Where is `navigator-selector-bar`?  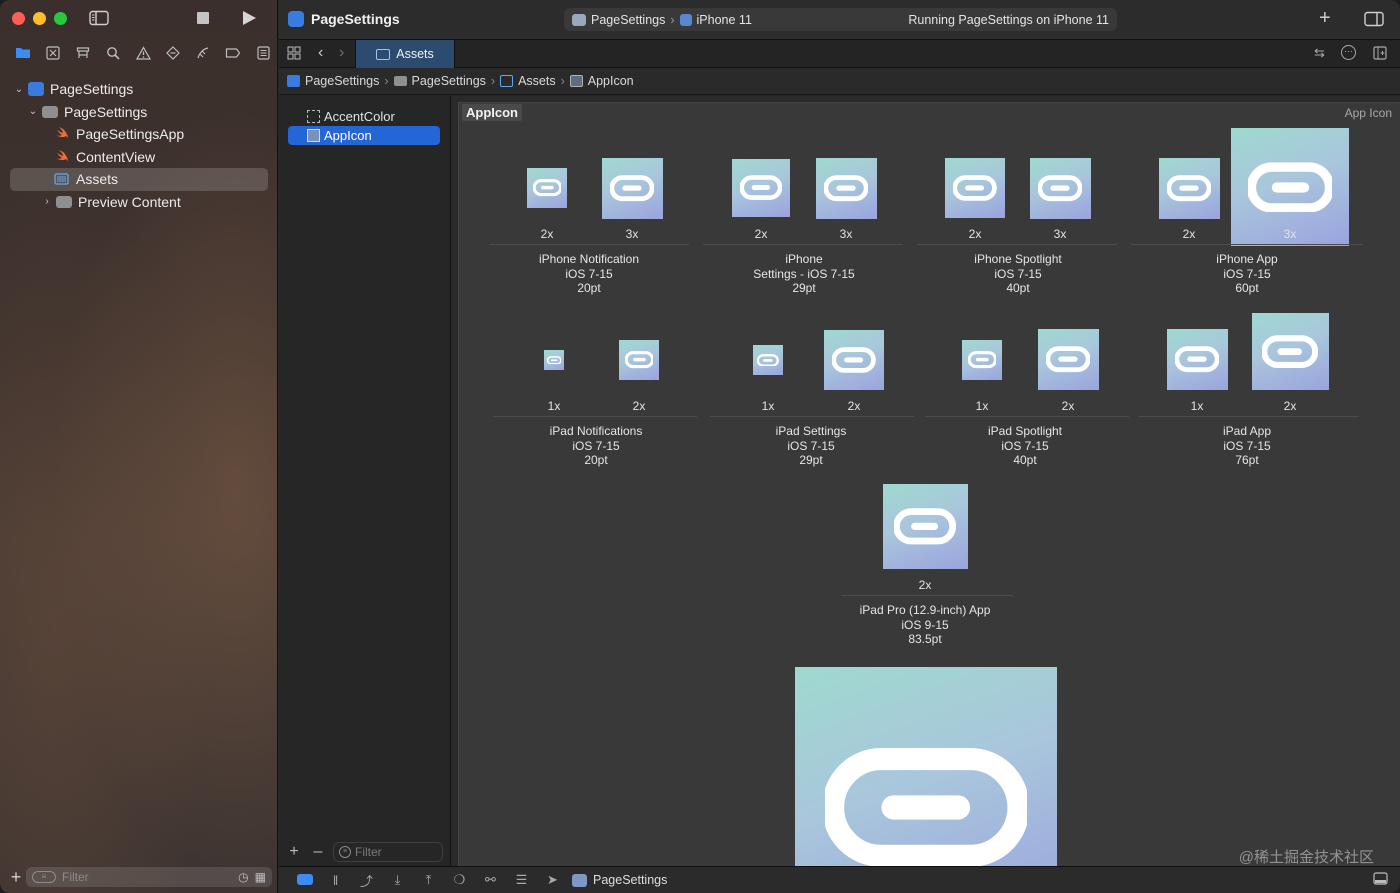 navigator-selector-bar is located at coordinates (139, 54).